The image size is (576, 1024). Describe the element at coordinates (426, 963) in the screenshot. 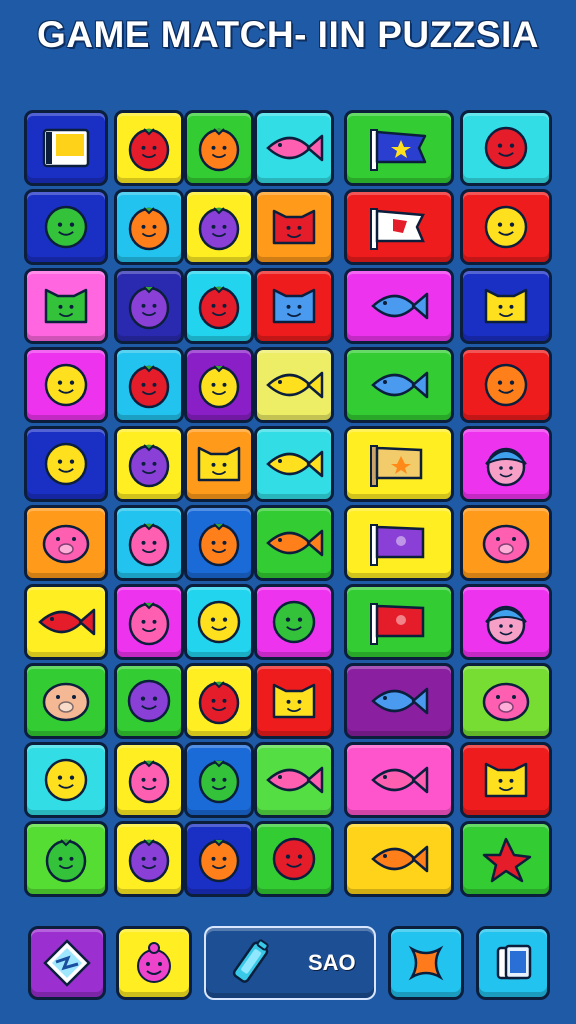

I see `cross-powerup-button` at that location.